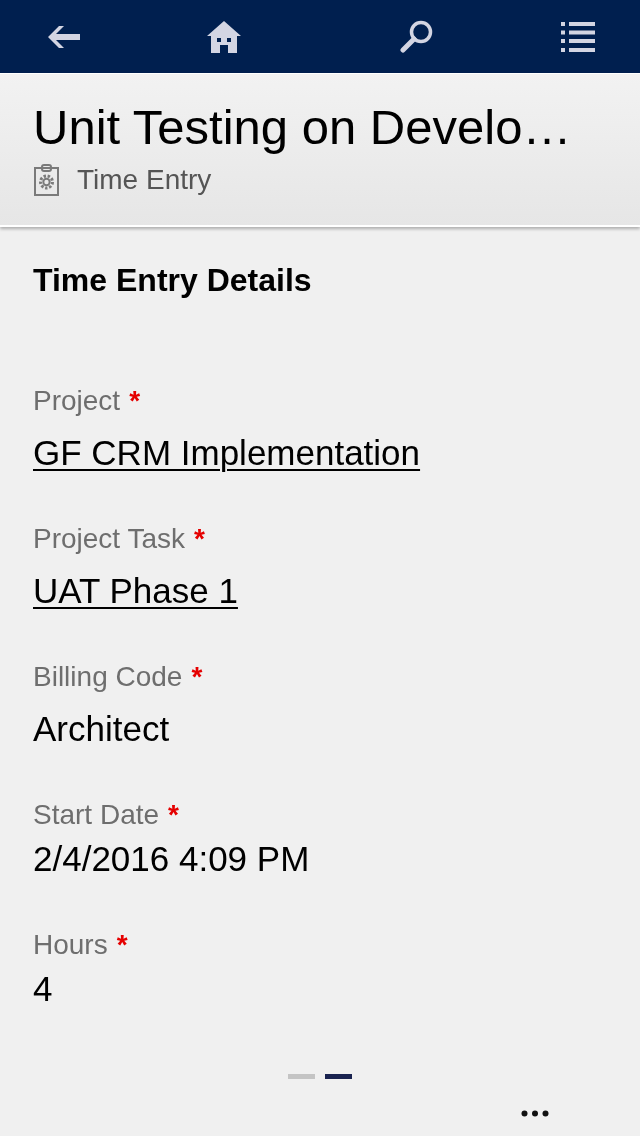 The width and height of the screenshot is (640, 1136). Describe the element at coordinates (224, 36) in the screenshot. I see `home-icon` at that location.